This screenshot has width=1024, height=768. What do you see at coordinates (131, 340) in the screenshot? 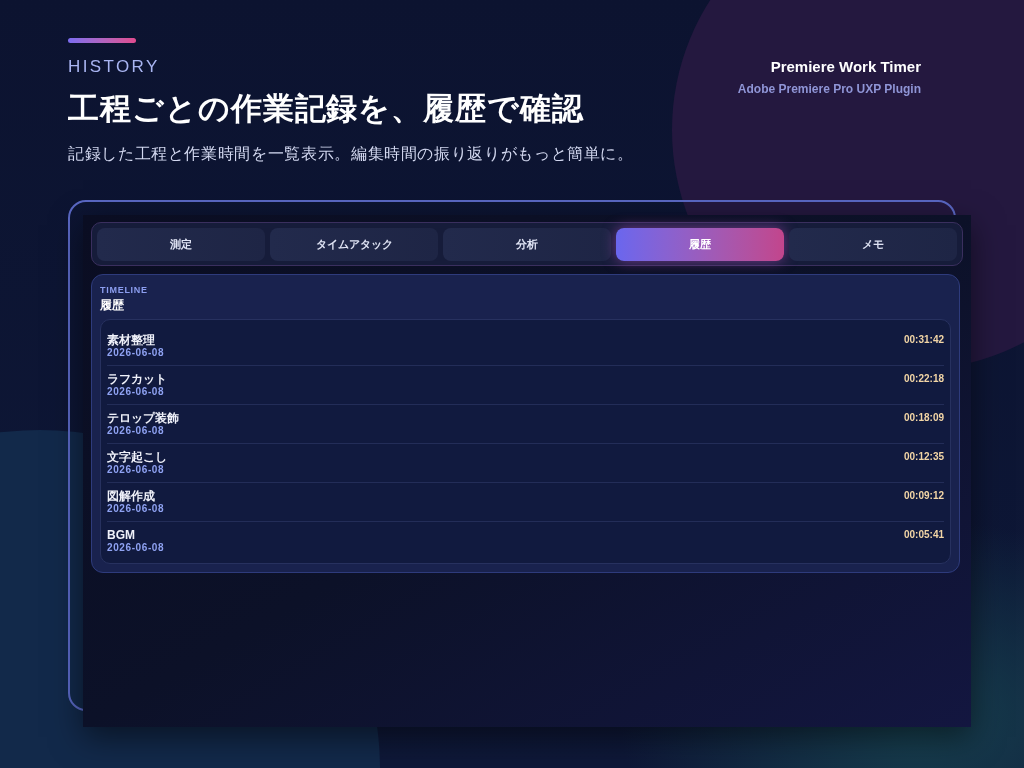
I see `task-name: 素材整理` at bounding box center [131, 340].